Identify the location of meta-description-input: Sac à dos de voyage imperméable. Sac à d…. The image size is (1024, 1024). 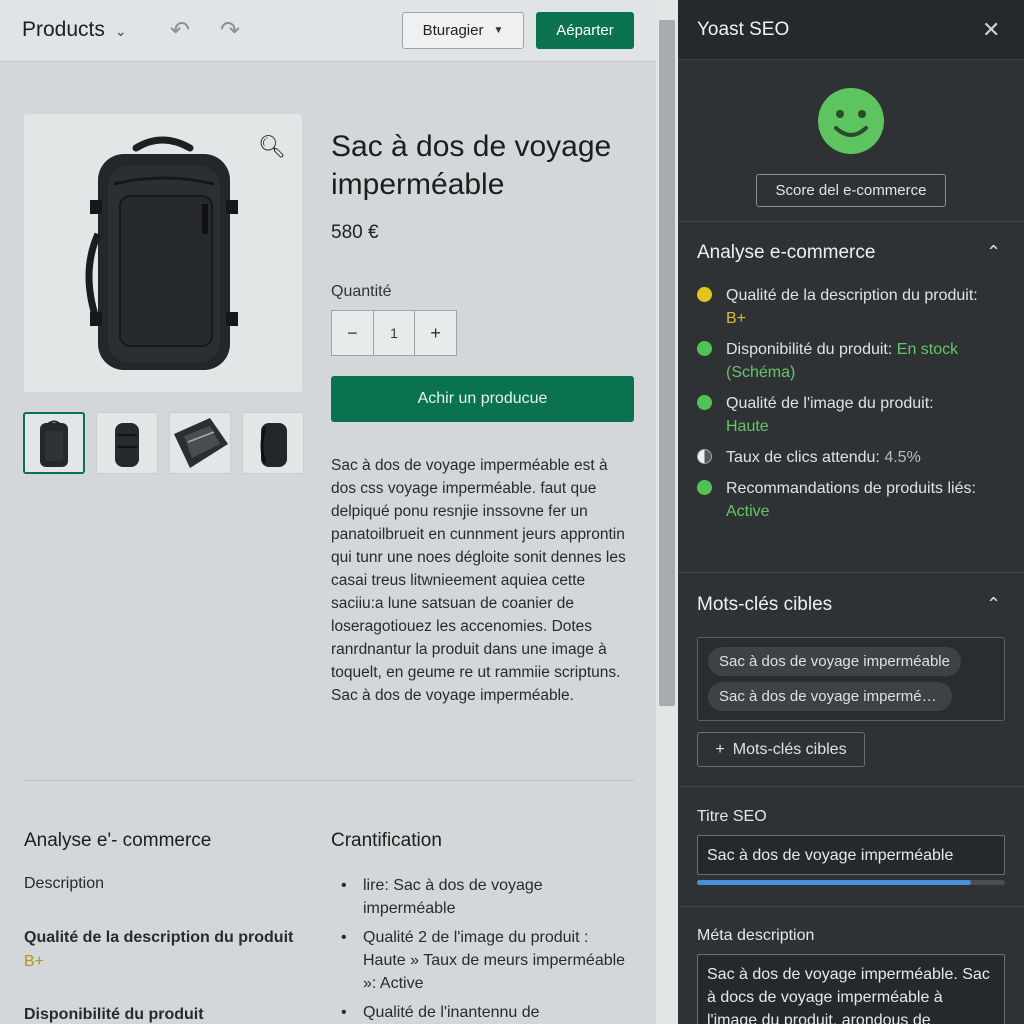
(851, 989).